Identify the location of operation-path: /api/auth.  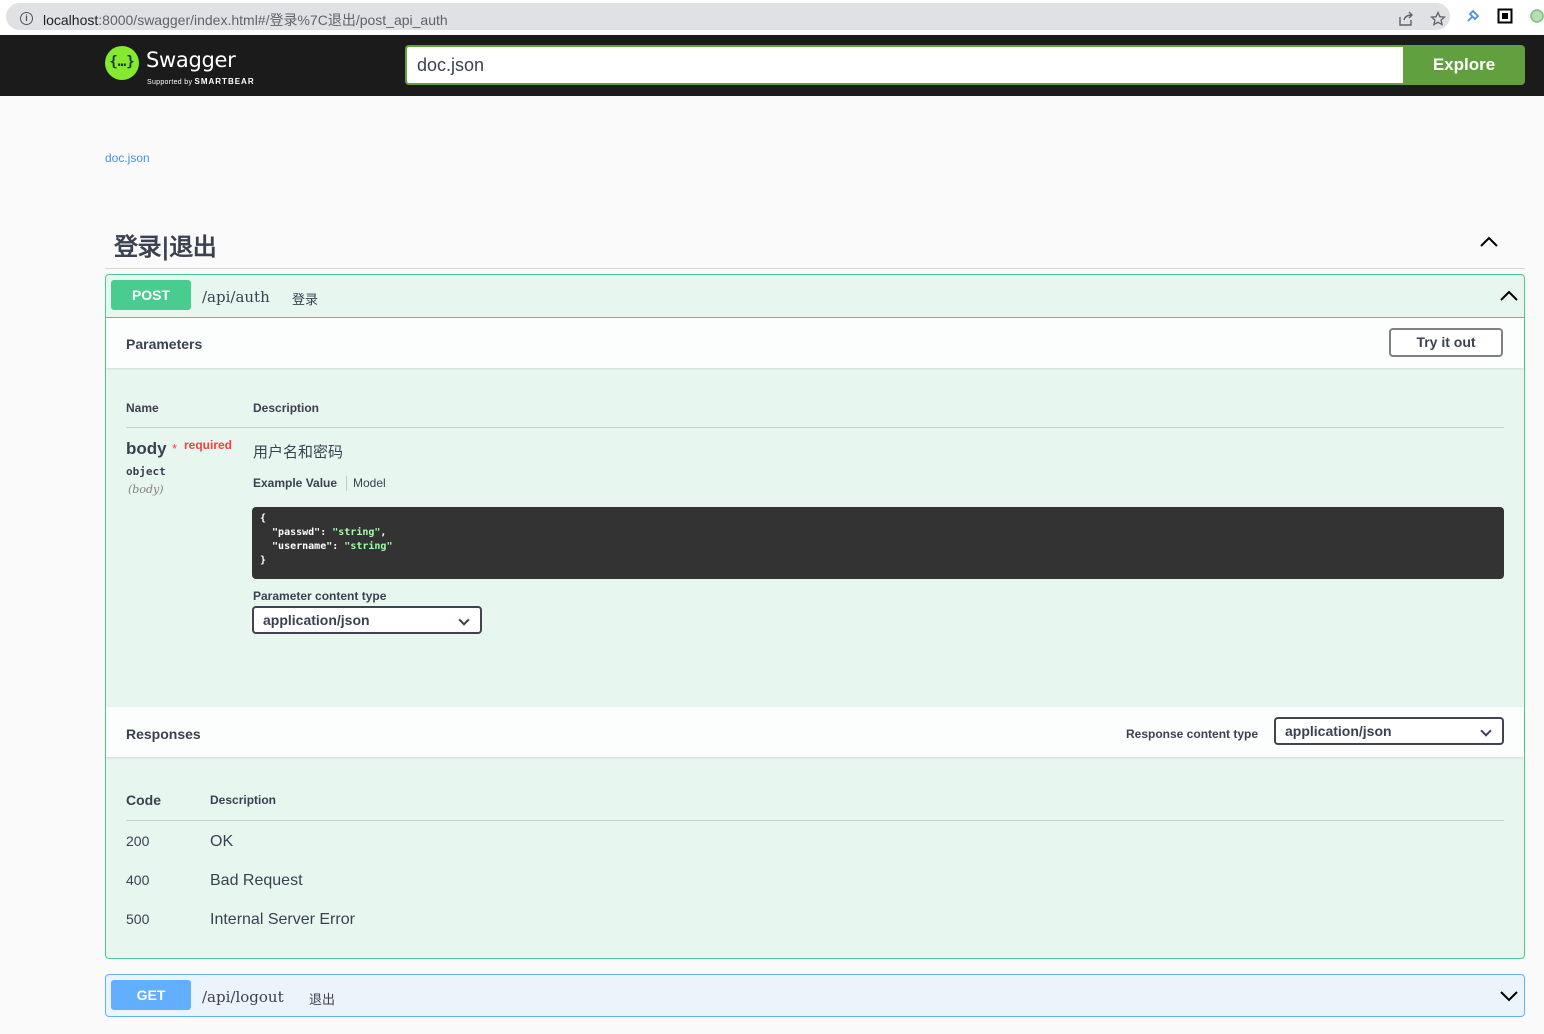
(236, 297).